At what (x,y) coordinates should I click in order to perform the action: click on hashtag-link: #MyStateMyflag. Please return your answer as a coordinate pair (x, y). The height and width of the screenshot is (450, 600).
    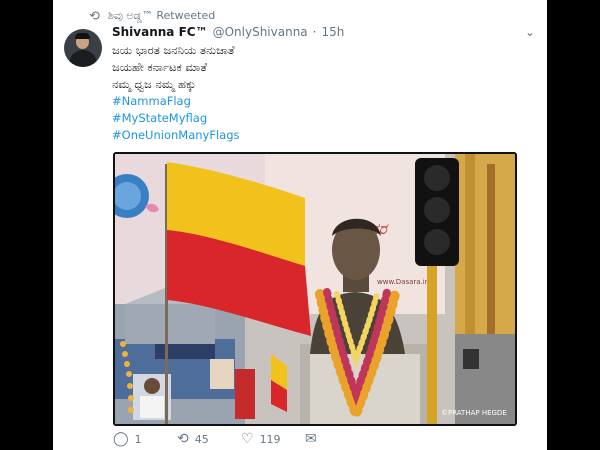
    Looking at the image, I should click on (176, 118).